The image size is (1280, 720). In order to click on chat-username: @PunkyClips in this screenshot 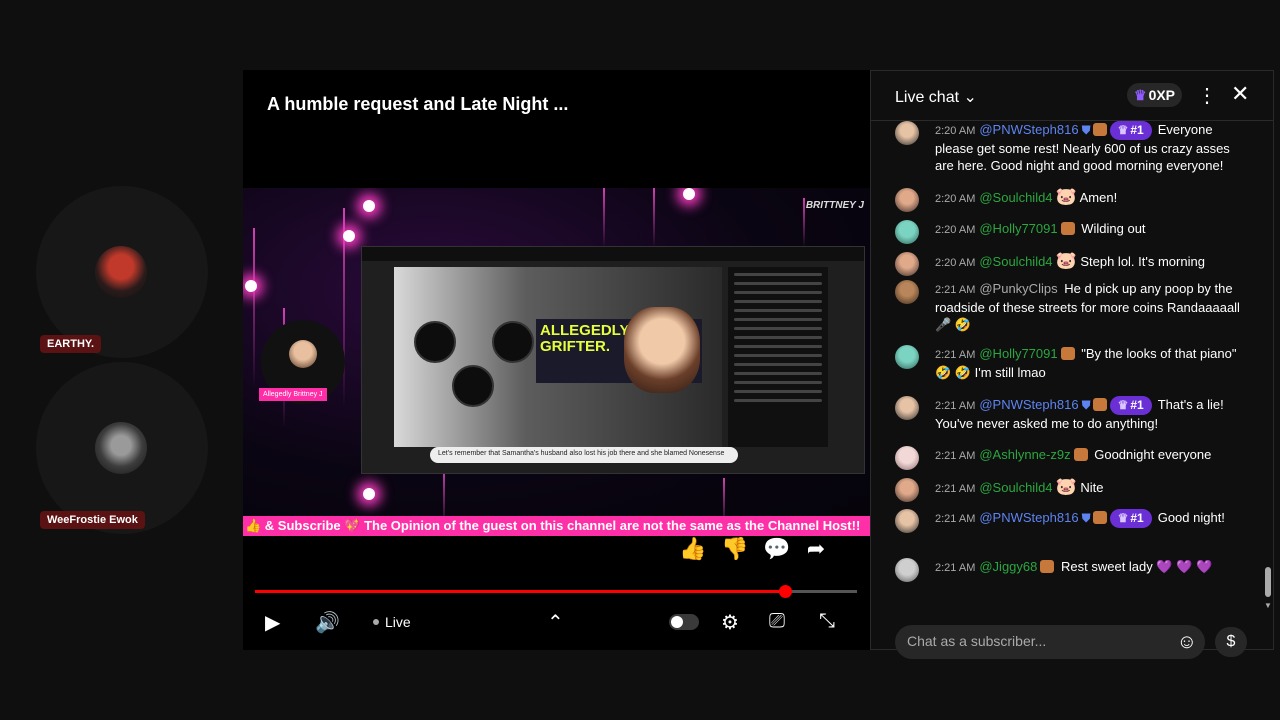, I will do `click(1018, 288)`.